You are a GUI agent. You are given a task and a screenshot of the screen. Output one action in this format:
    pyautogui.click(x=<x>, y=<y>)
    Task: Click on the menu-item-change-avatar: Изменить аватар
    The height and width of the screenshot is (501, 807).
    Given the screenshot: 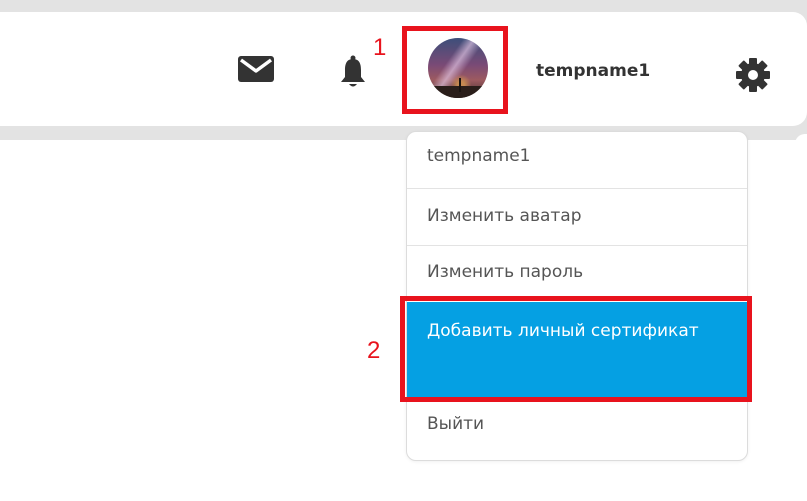 What is the action you would take?
    pyautogui.click(x=577, y=216)
    